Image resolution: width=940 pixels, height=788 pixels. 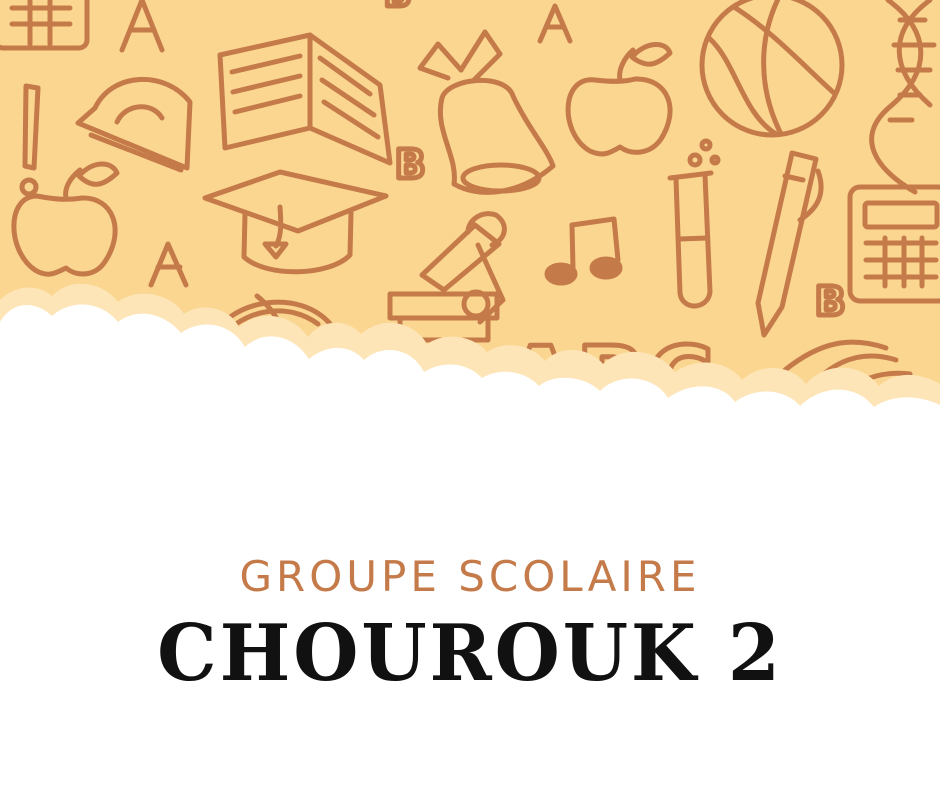 What do you see at coordinates (470, 576) in the screenshot?
I see `subtitle: GROUPE SCOLAIRE` at bounding box center [470, 576].